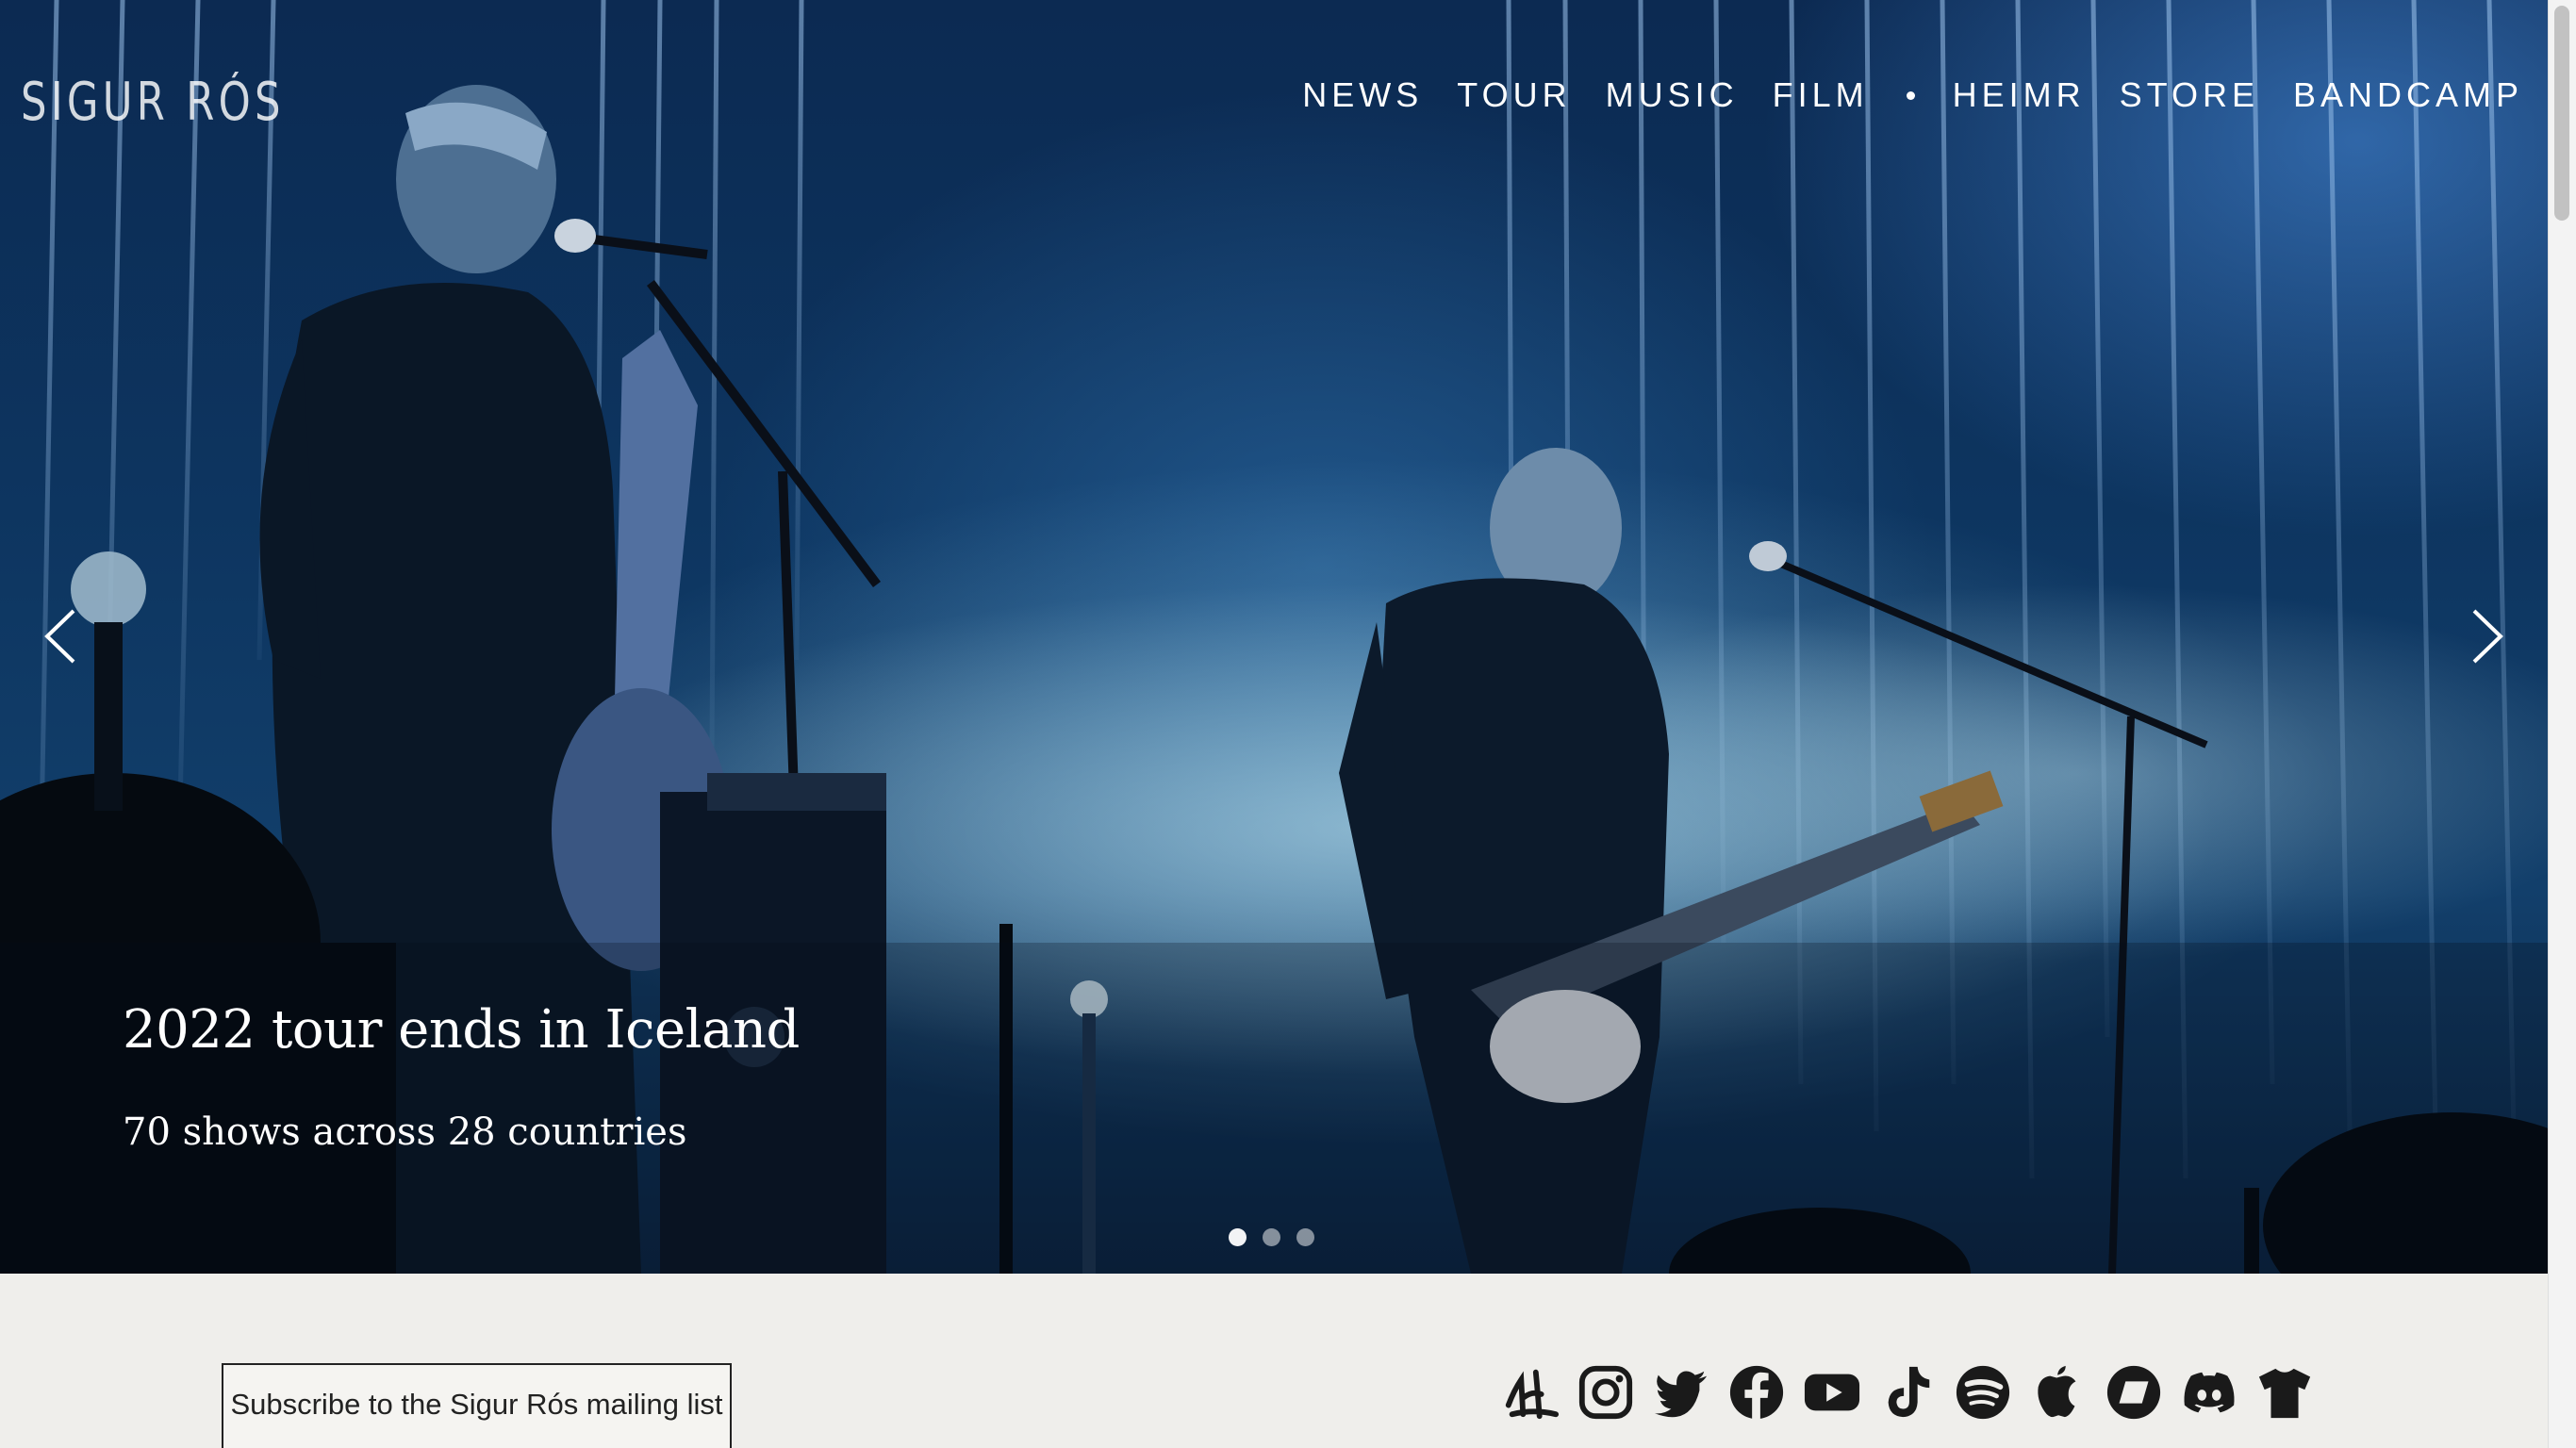 The width and height of the screenshot is (2576, 1448). What do you see at coordinates (461, 1030) in the screenshot?
I see `slide-title: 2022 tour ends in Iceland` at bounding box center [461, 1030].